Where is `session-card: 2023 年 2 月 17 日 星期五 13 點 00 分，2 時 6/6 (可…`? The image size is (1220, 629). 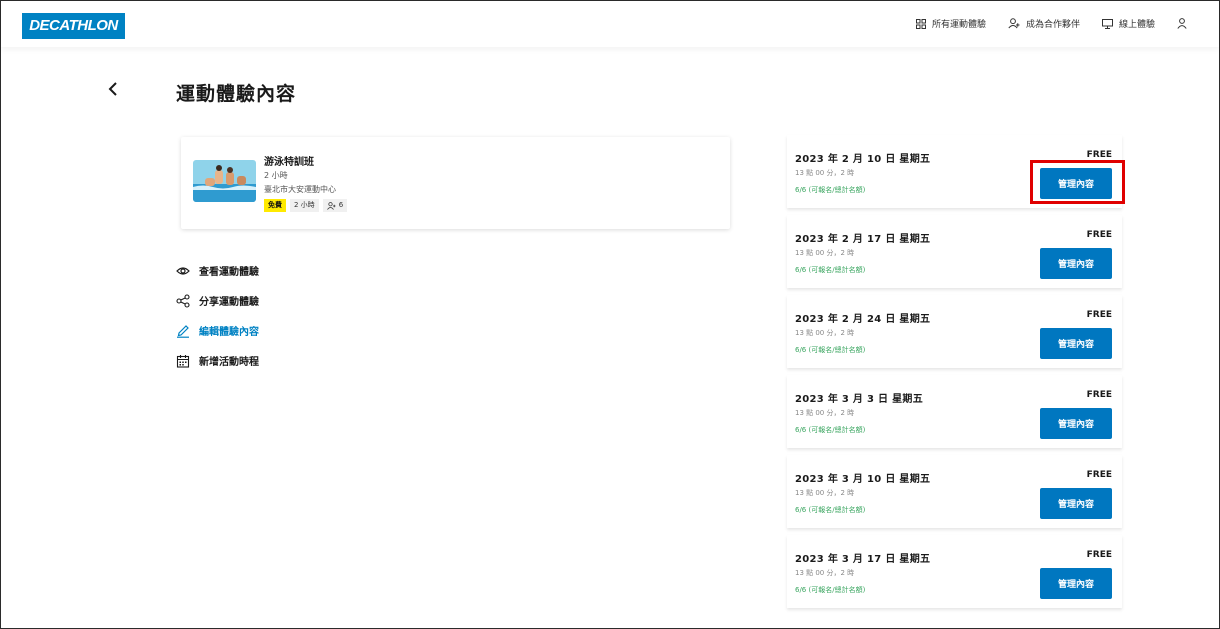
session-card: 2023 年 2 月 17 日 星期五 13 點 00 分，2 時 6/6 (可… is located at coordinates (954, 251).